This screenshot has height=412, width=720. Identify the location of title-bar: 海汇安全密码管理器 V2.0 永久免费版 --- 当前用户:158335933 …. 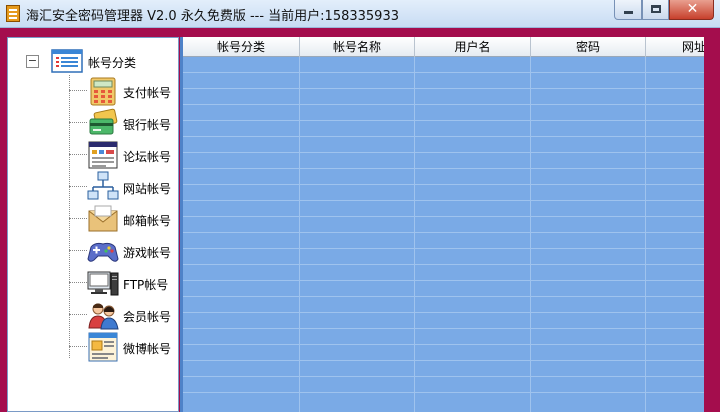
(360, 14).